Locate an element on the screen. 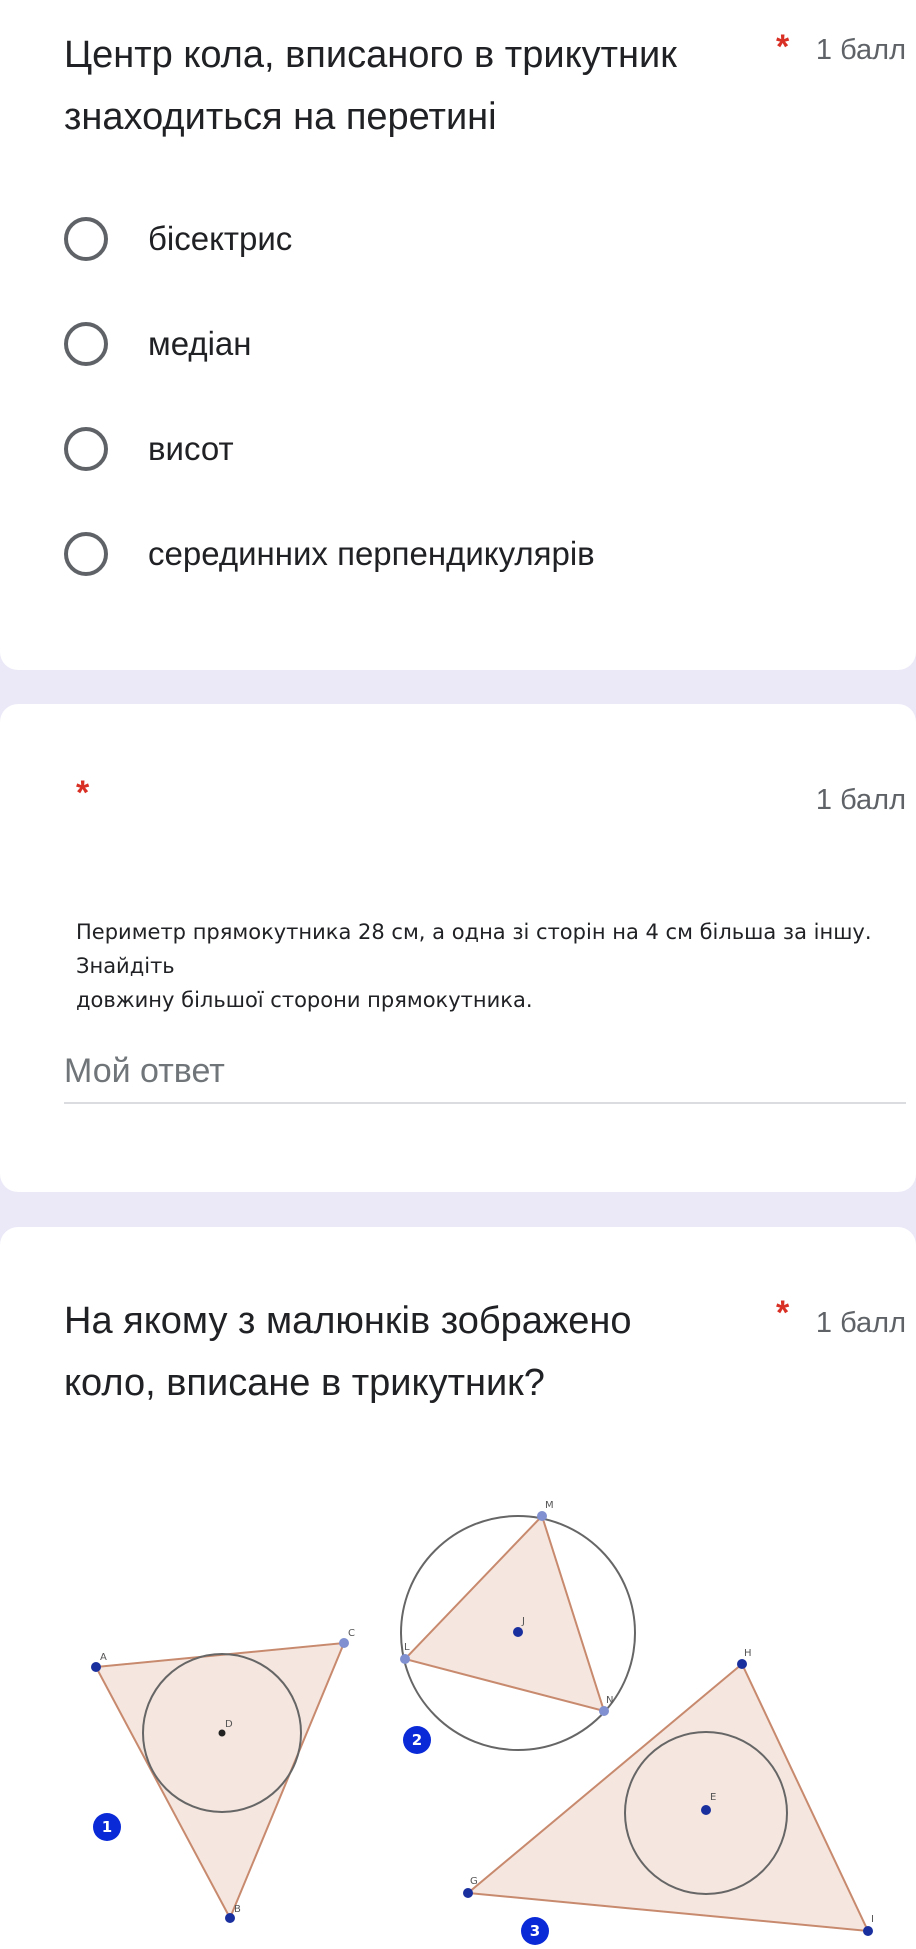 The width and height of the screenshot is (916, 1949). option-bisectors: бісектрис is located at coordinates (178, 239).